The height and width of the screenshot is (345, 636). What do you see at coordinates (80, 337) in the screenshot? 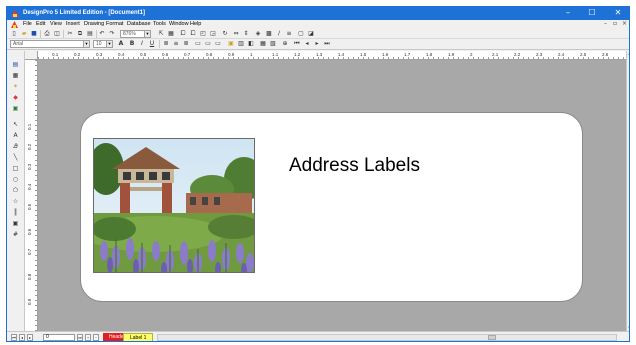
I see `last-page-icon: ⏭` at bounding box center [80, 337].